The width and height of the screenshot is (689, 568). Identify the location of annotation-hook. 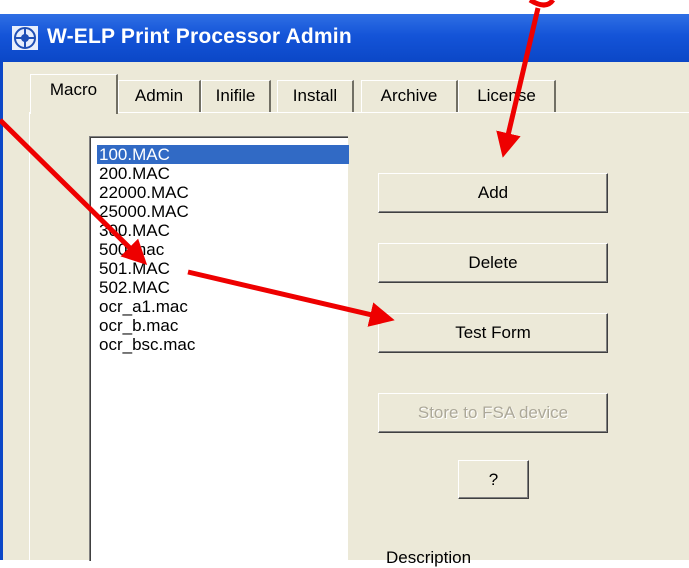
(542, 4).